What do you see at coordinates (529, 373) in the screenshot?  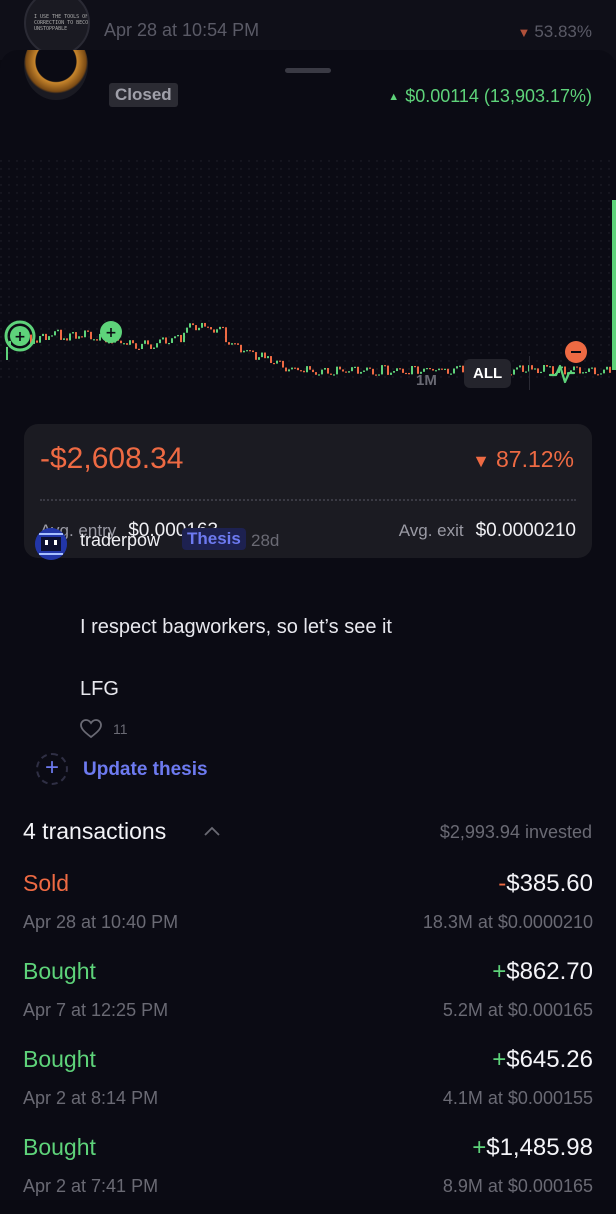 I see `divider` at bounding box center [529, 373].